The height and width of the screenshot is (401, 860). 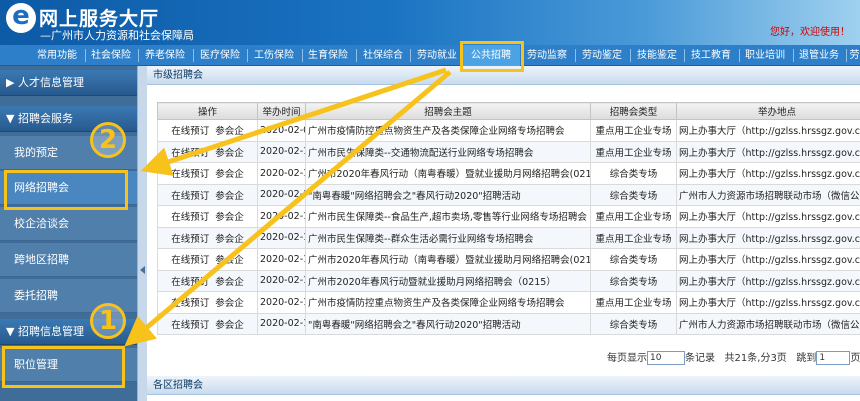 I want to click on cell-date: 2020-02-11, so click(x=281, y=151).